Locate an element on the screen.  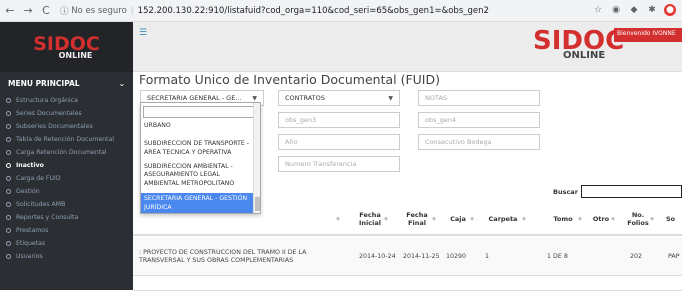
cell-otro is located at coordinates (604, 257).